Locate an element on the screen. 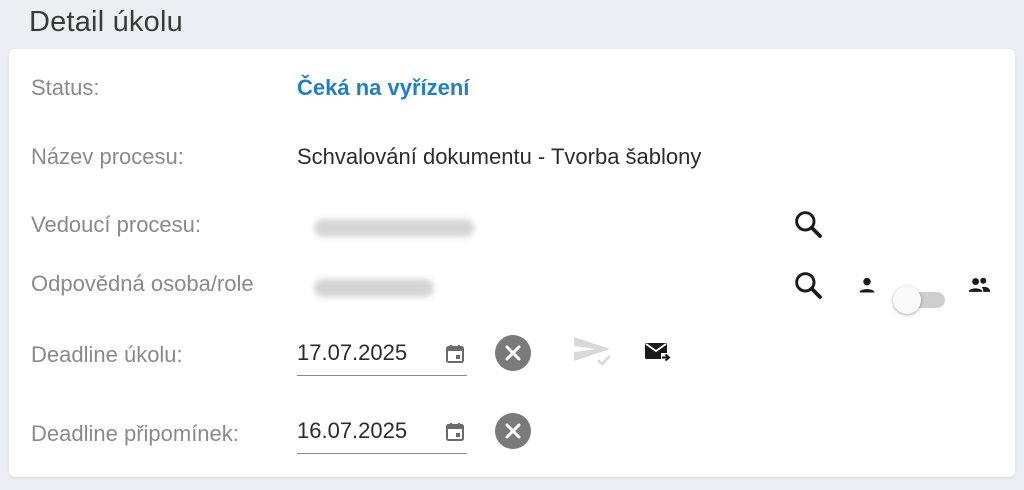 The width and height of the screenshot is (1024, 490). status-value: Čeká na vyřízení is located at coordinates (383, 87).